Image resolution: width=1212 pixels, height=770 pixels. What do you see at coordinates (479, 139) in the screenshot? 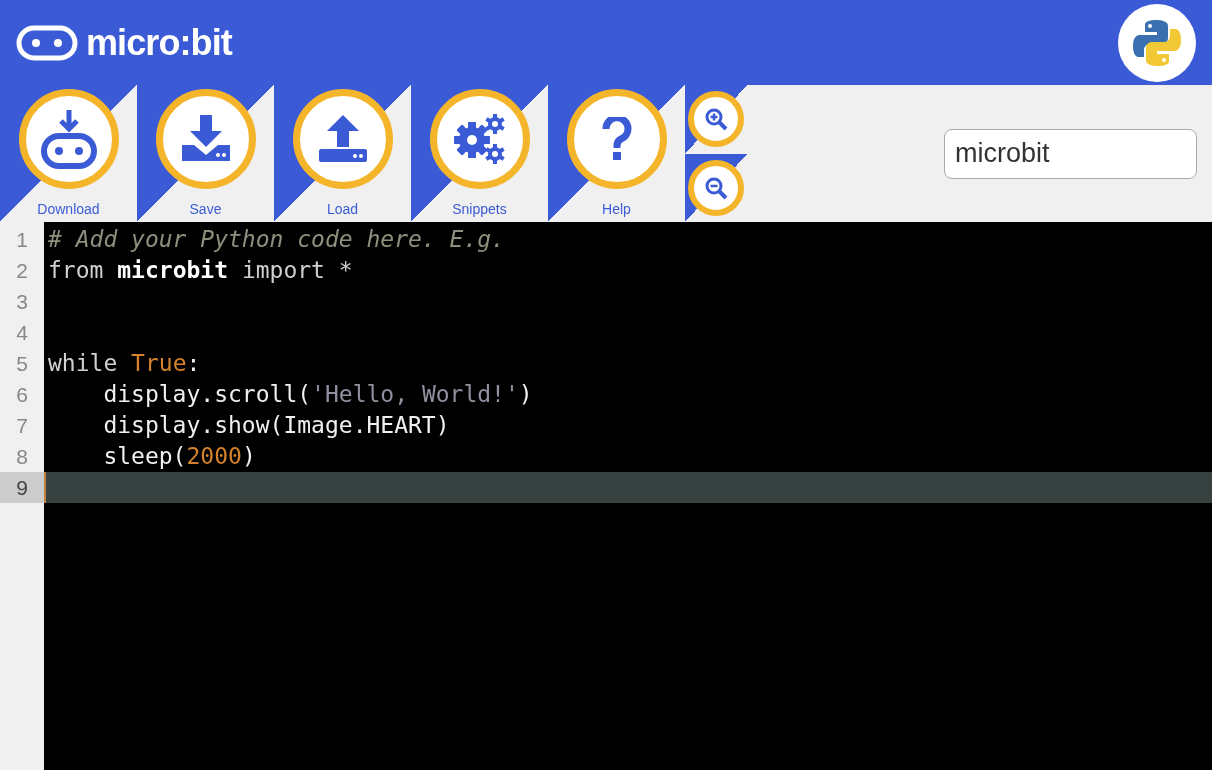
I see `gears-icon` at bounding box center [479, 139].